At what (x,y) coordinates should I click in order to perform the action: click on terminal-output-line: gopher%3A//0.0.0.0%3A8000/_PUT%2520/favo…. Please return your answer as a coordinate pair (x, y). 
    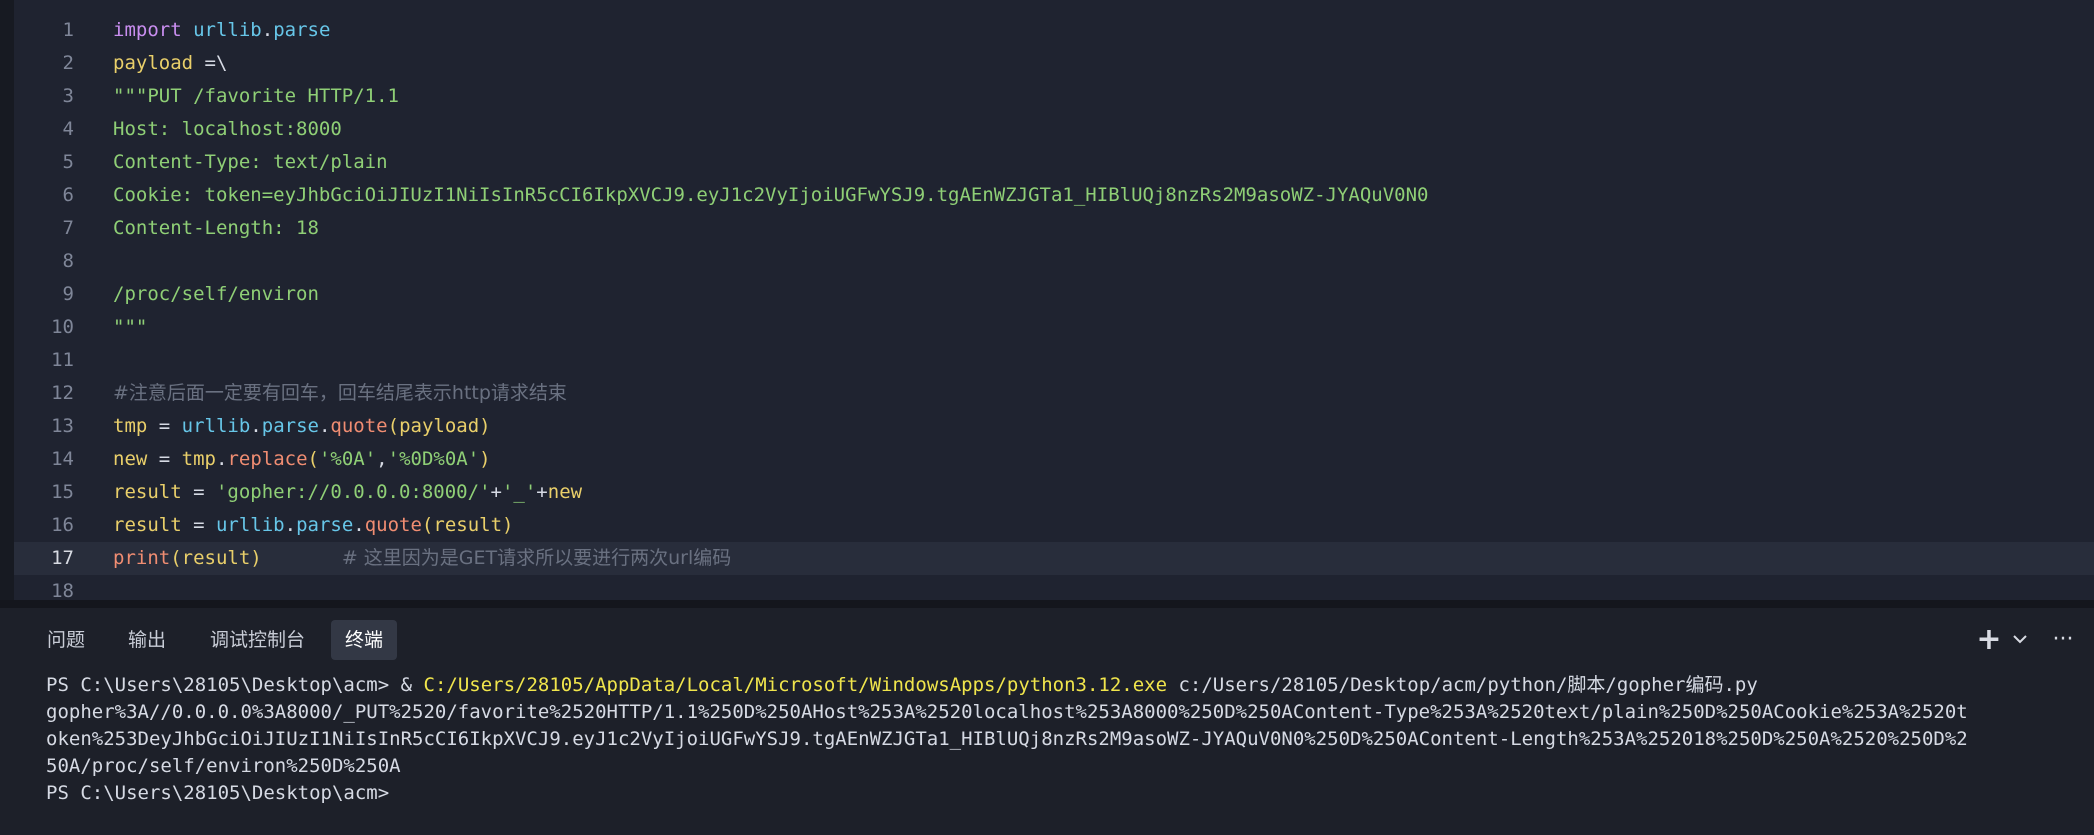
    Looking at the image, I should click on (1007, 712).